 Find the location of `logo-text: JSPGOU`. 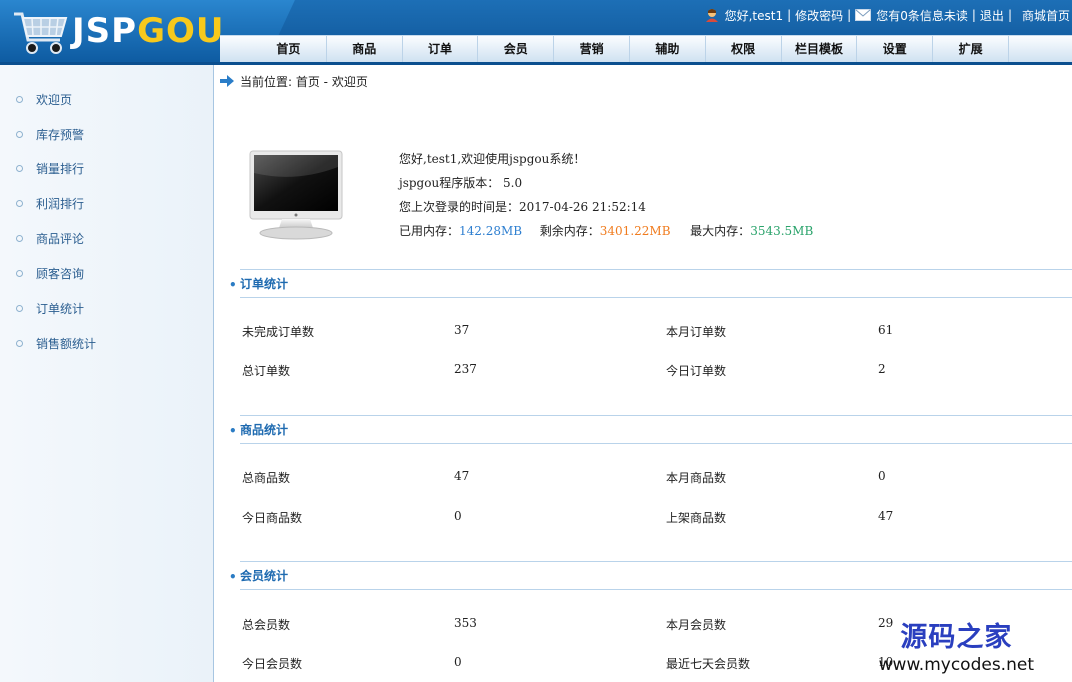

logo-text: JSPGOU is located at coordinates (148, 31).